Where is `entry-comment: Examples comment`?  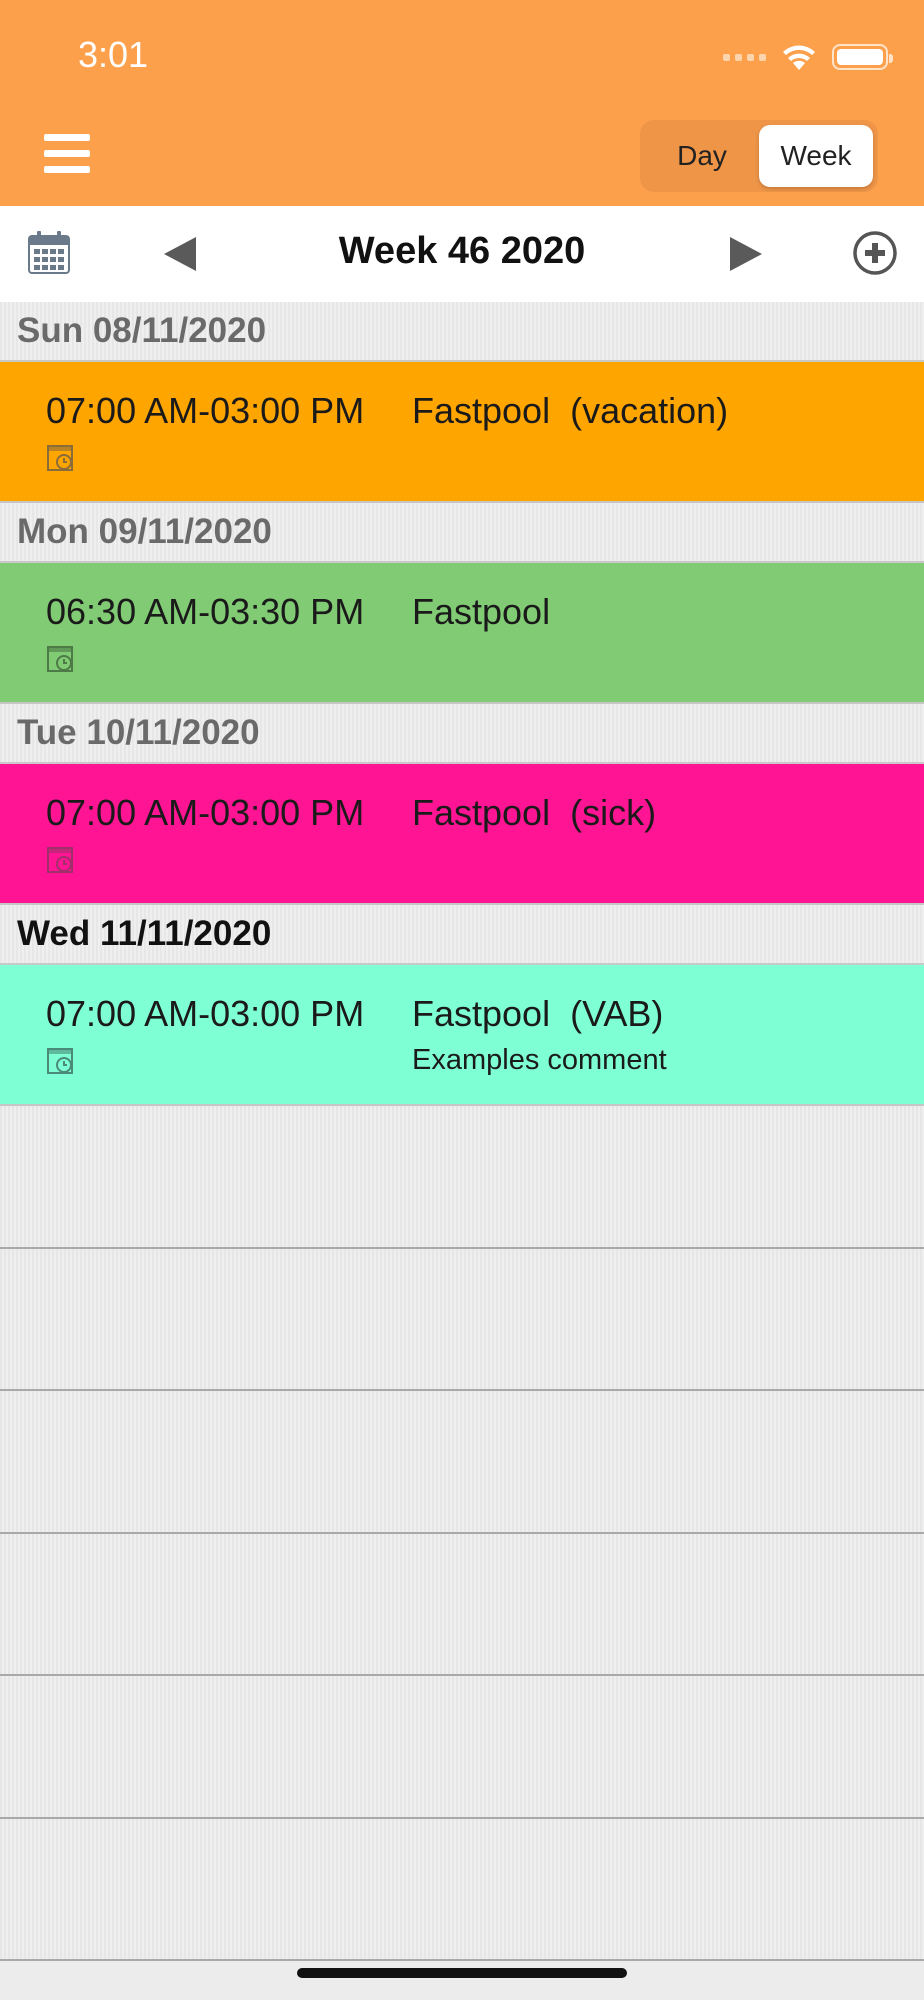
entry-comment: Examples comment is located at coordinates (539, 1060).